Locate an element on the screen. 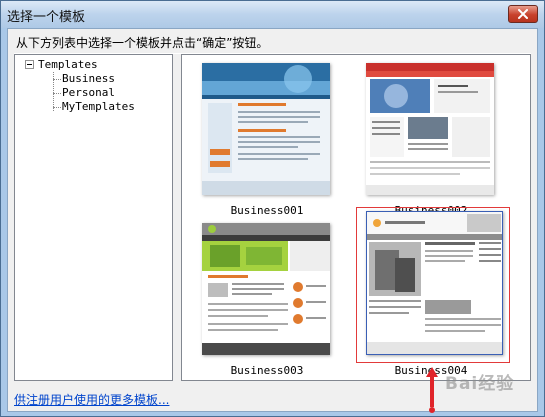 The width and height of the screenshot is (545, 417). close-icon is located at coordinates (523, 14).